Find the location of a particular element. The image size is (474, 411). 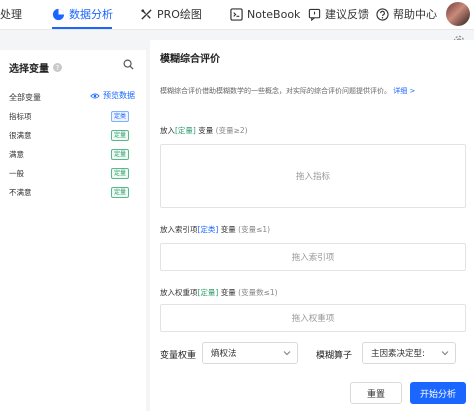

reset-button: 重置 is located at coordinates (376, 393).